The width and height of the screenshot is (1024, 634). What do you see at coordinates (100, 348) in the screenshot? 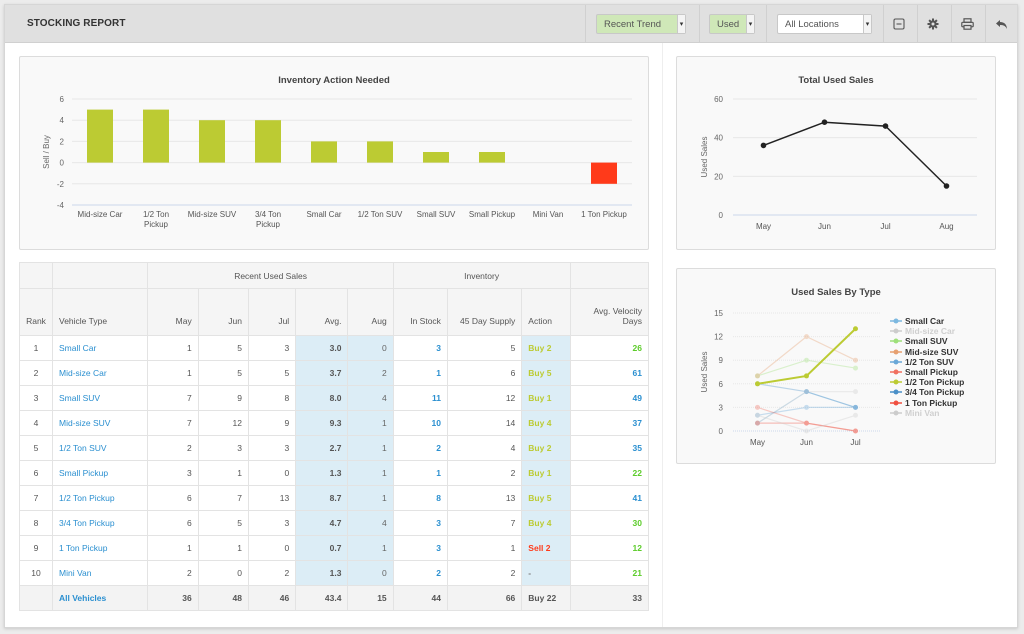
I see `vehicle-type-link: Small Car` at bounding box center [100, 348].